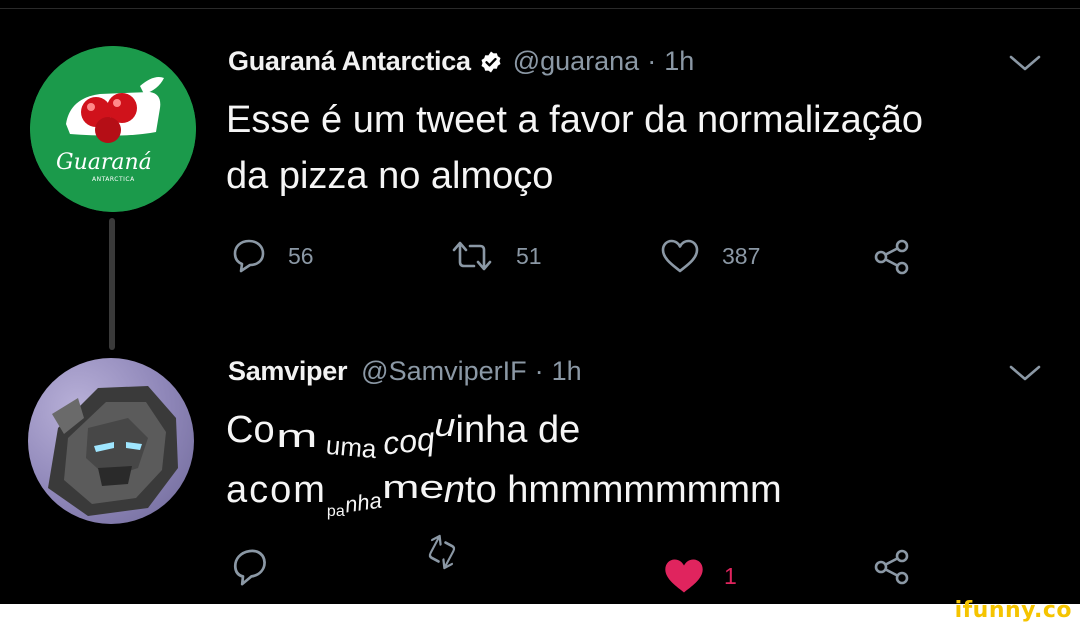 The height and width of the screenshot is (624, 1080). I want to click on warped-text-fragment: me, so click(413, 487).